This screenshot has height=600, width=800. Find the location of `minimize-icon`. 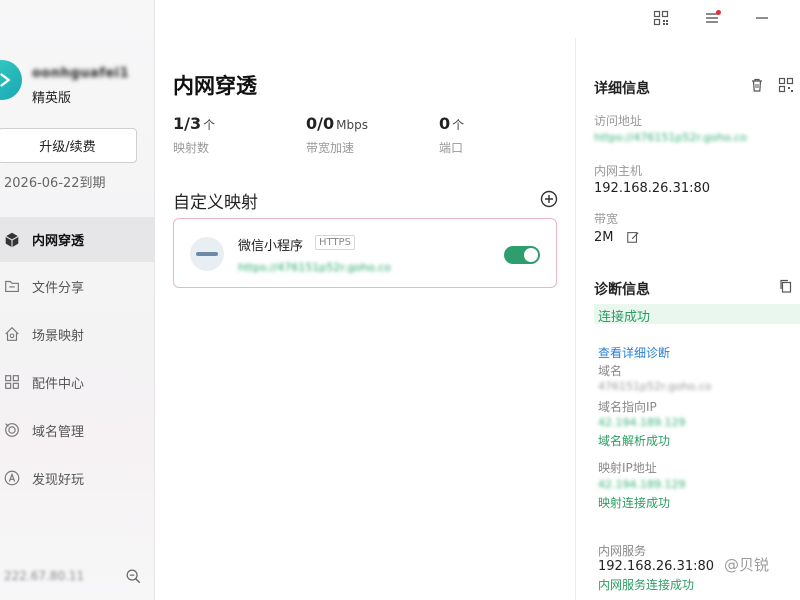

minimize-icon is located at coordinates (762, 18).